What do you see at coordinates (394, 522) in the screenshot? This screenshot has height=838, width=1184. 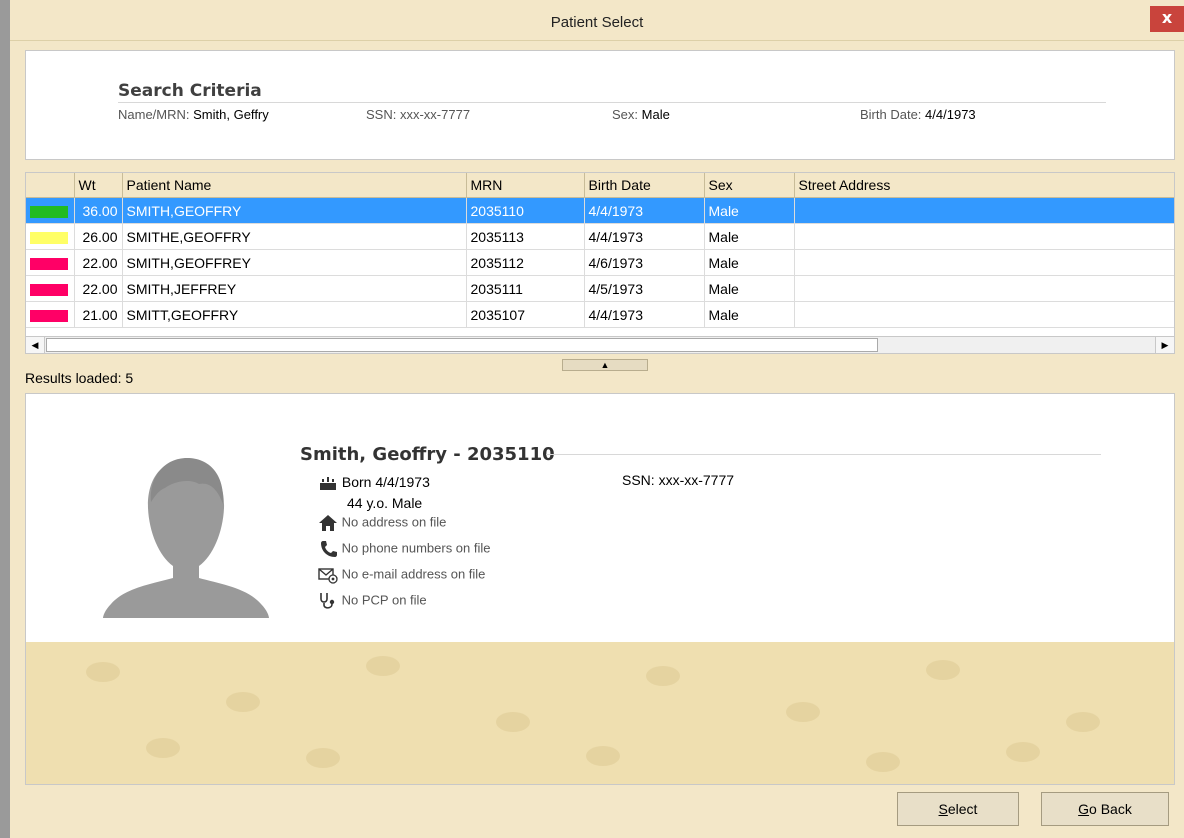 I see `address-text: No address on file` at bounding box center [394, 522].